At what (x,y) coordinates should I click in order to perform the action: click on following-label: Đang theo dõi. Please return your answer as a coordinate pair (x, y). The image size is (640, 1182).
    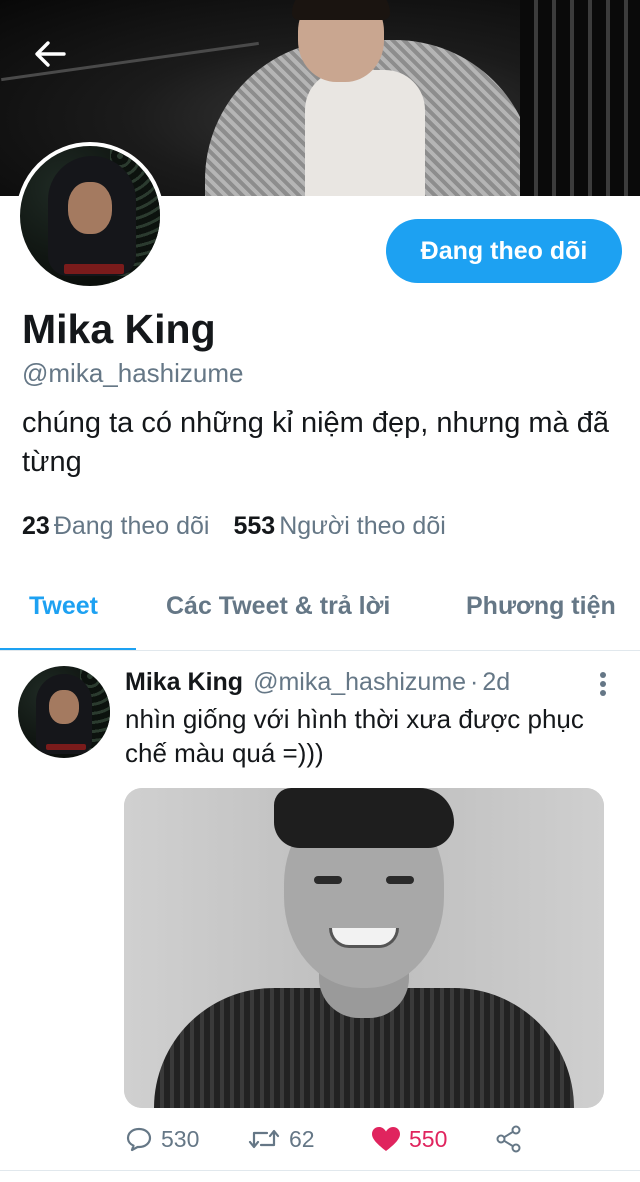
    Looking at the image, I should click on (131, 526).